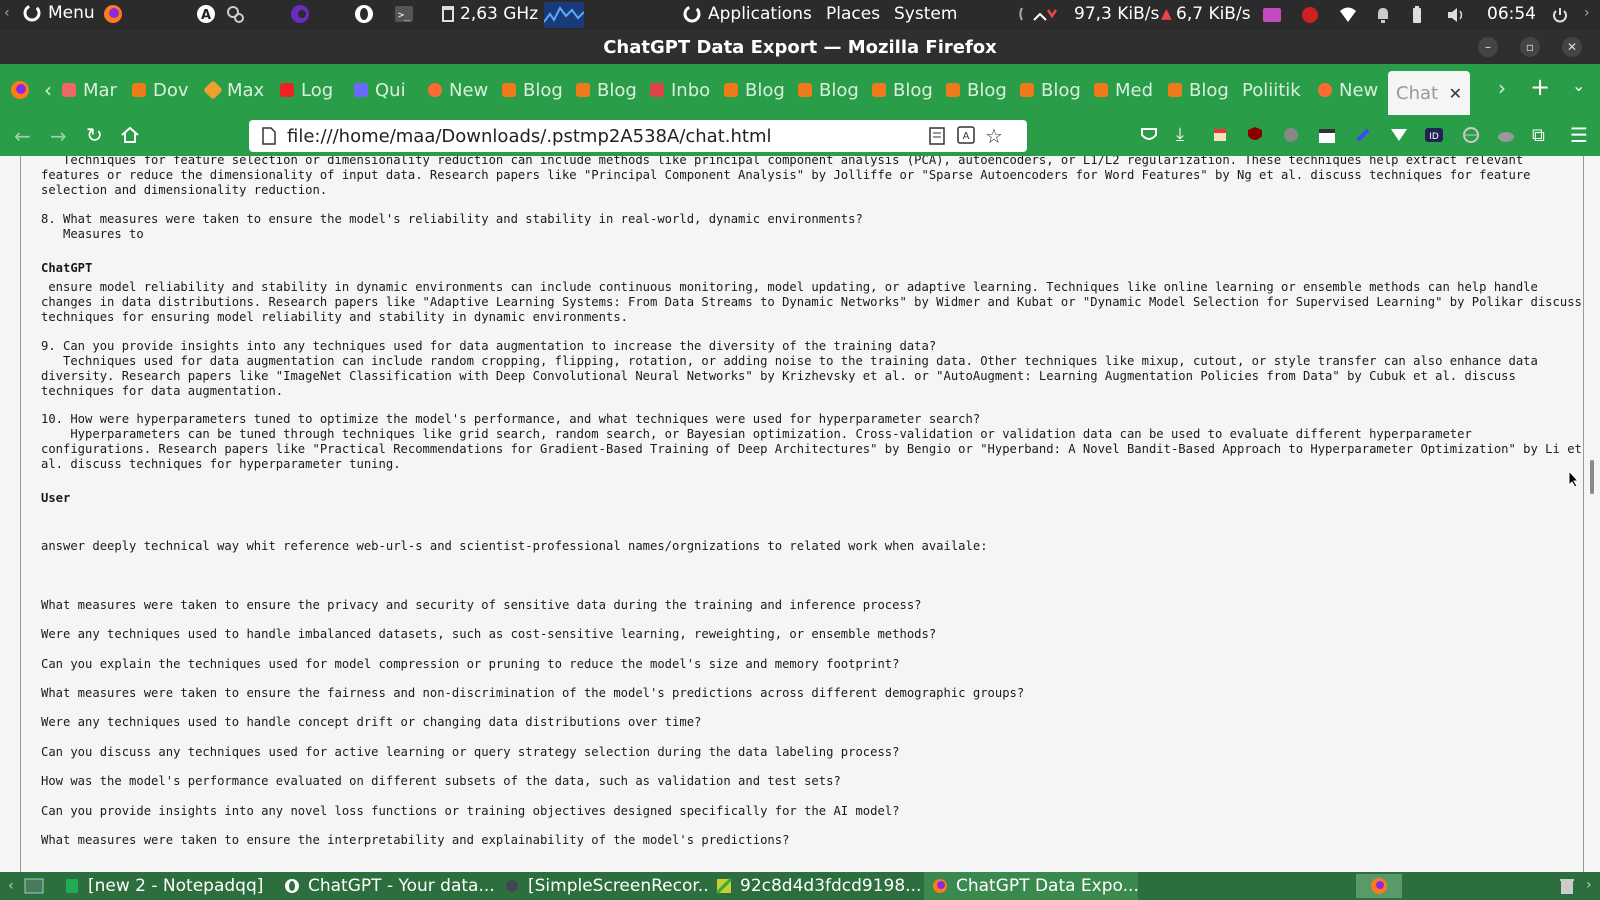  Describe the element at coordinates (1578, 85) in the screenshot. I see `list-all-tabs-icon: ⌄` at that location.